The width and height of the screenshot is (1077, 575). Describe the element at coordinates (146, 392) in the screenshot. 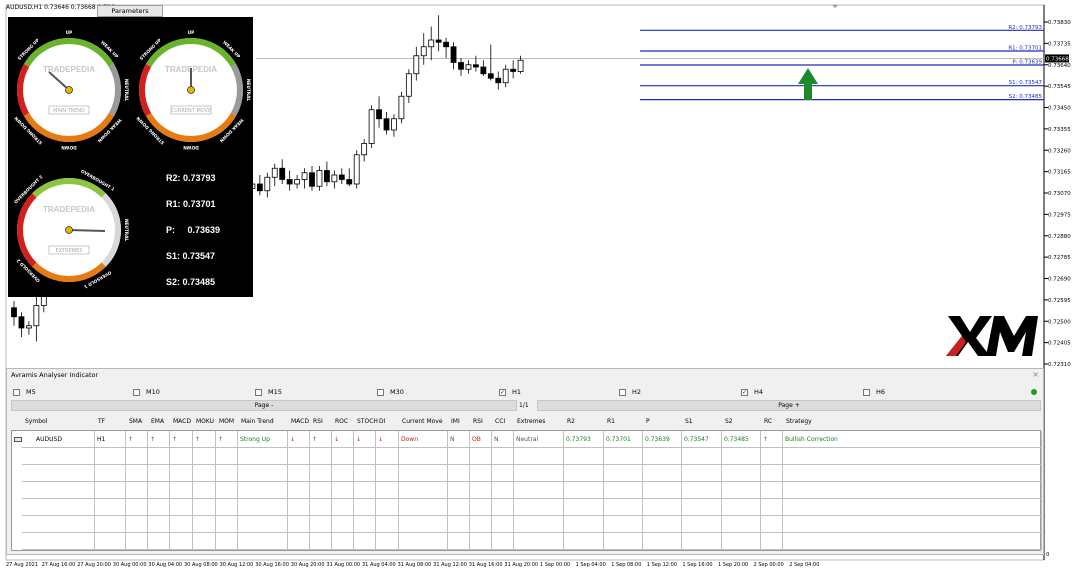

I see `timeframe-m10: M10` at that location.